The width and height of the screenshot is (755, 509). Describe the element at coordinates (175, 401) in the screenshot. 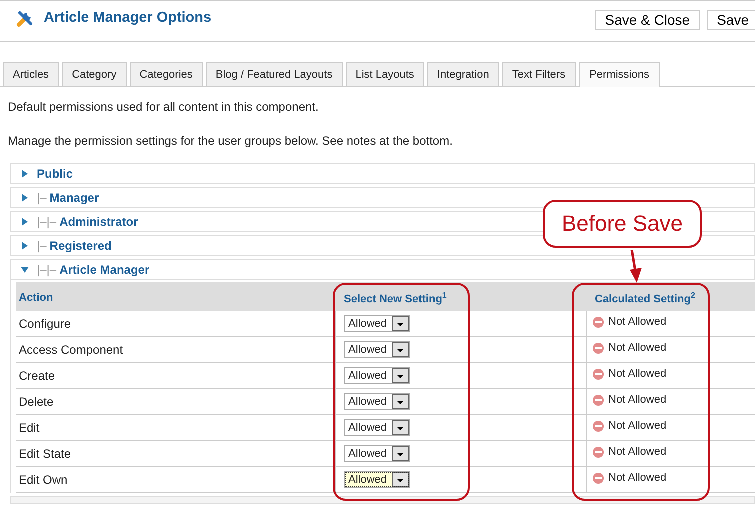

I see `table-cell: Delete` at that location.